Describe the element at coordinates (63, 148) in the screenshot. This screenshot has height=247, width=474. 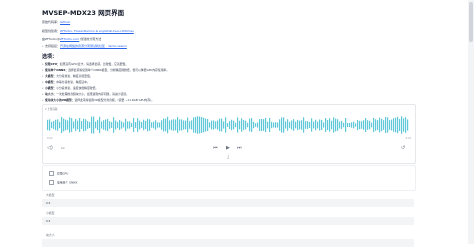
I see `playback-rate: 1x` at that location.